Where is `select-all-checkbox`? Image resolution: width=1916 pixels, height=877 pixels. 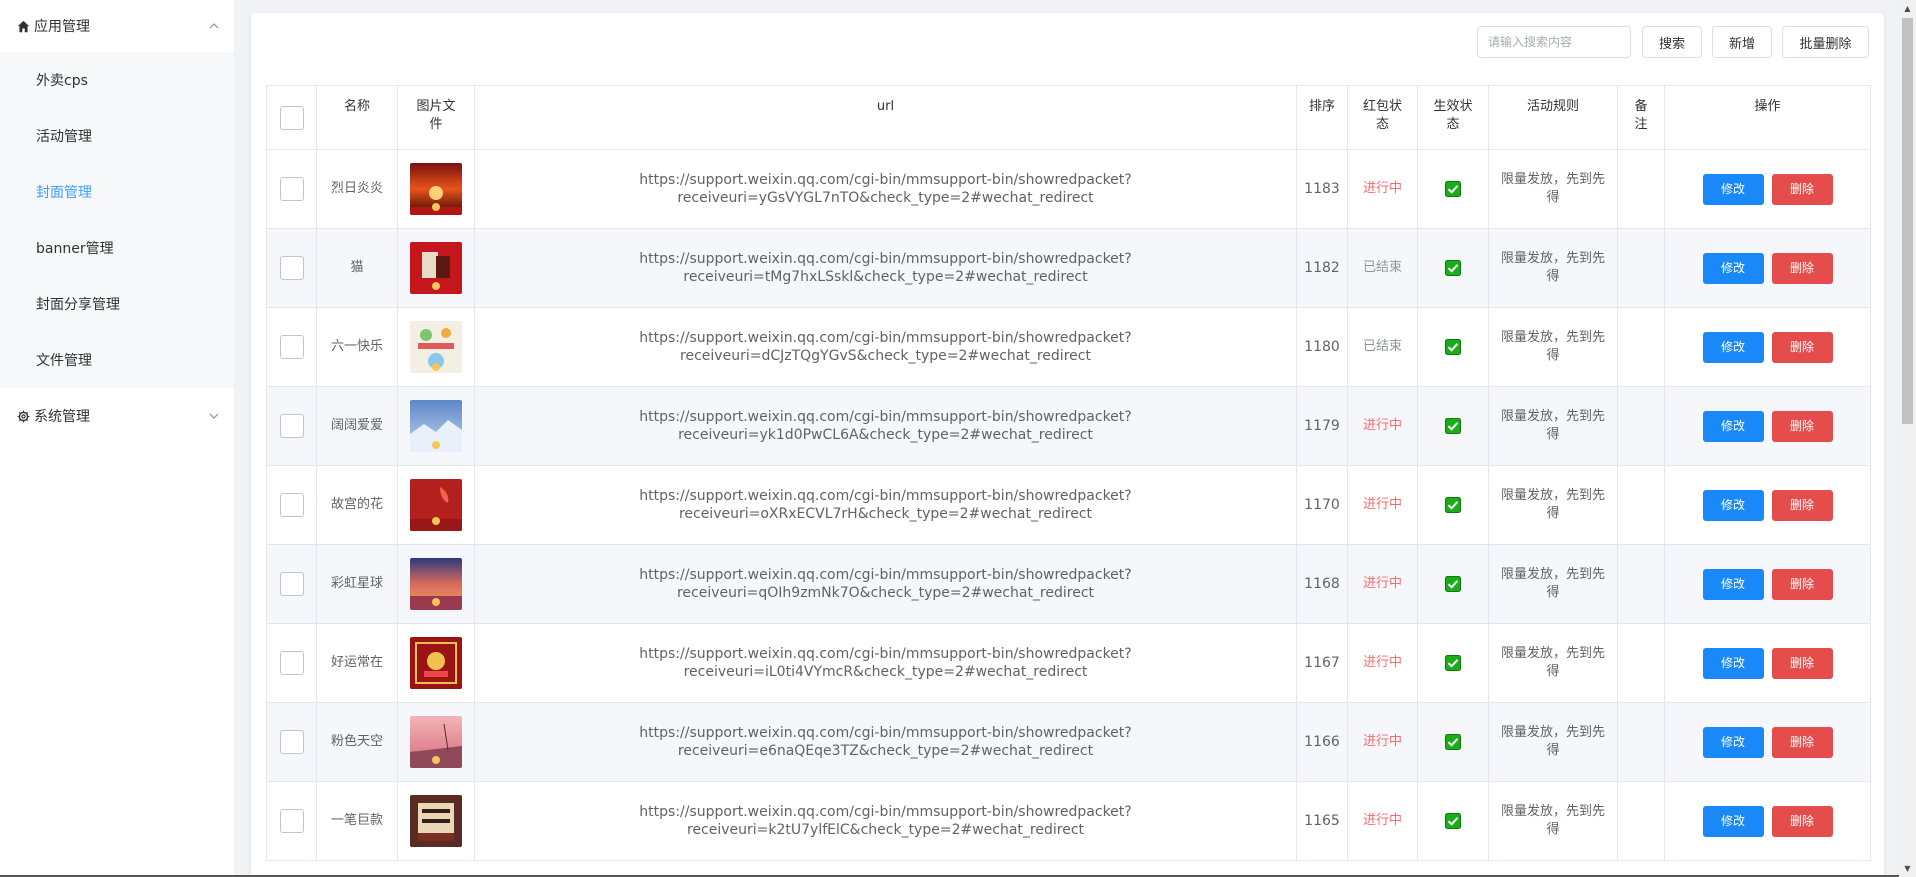
select-all-checkbox is located at coordinates (291, 118).